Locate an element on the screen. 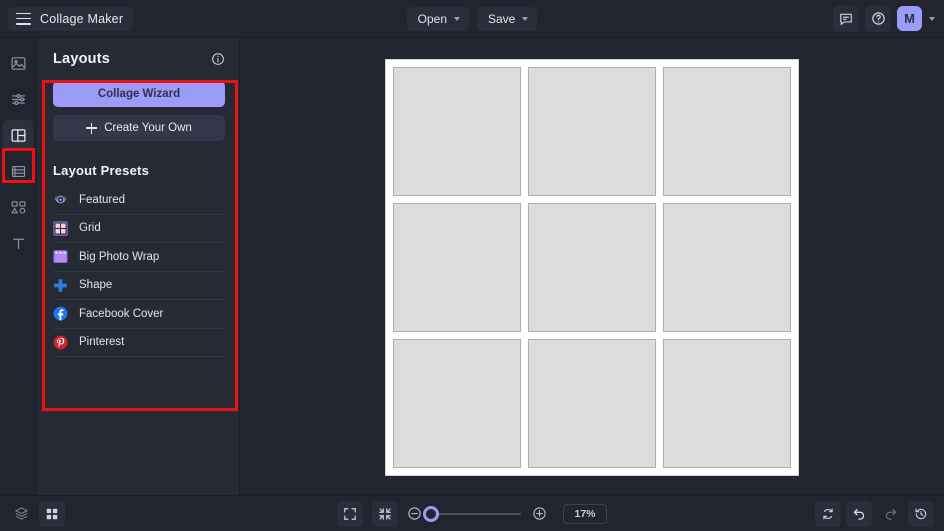 The height and width of the screenshot is (531, 944). list-item-label: Facebook Cover is located at coordinates (121, 313).